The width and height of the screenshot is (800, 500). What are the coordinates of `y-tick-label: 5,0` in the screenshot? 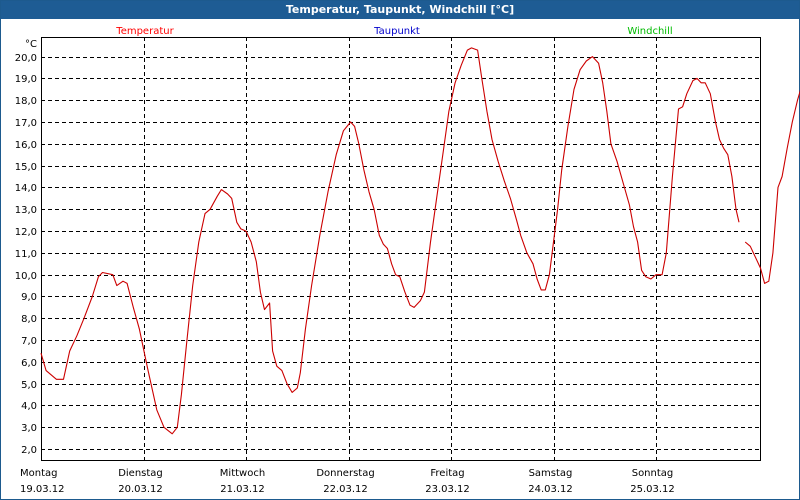 It's located at (29, 385).